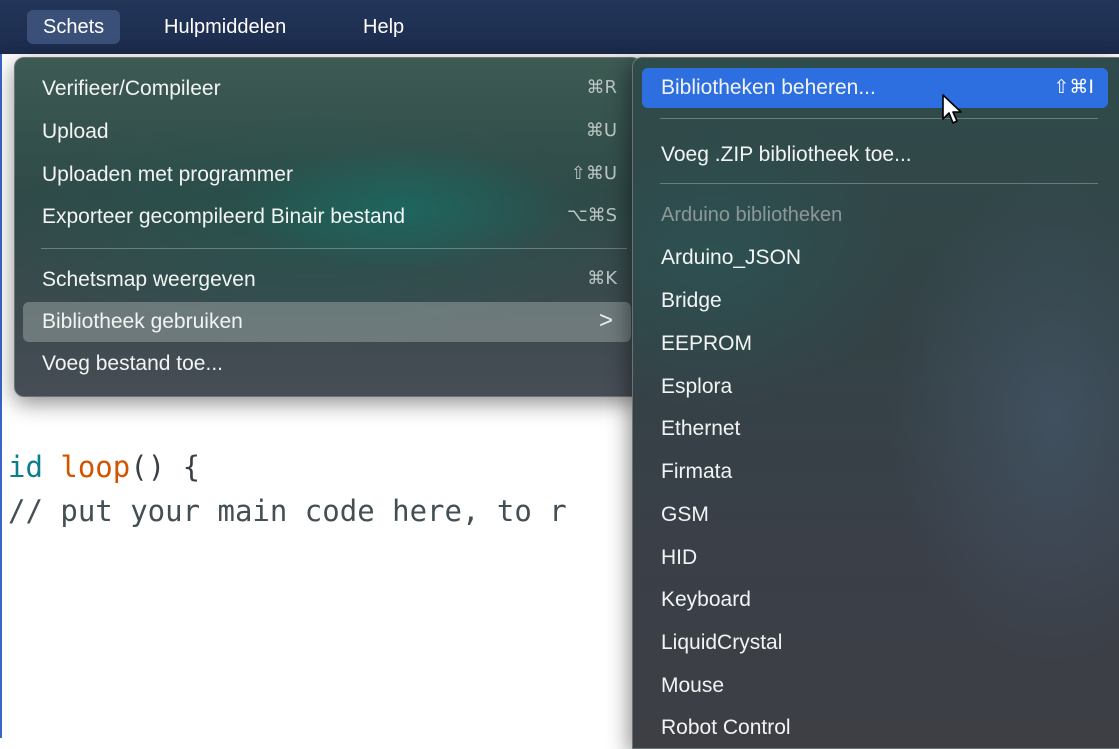  Describe the element at coordinates (875, 686) in the screenshot. I see `library-item: Mouse` at that location.